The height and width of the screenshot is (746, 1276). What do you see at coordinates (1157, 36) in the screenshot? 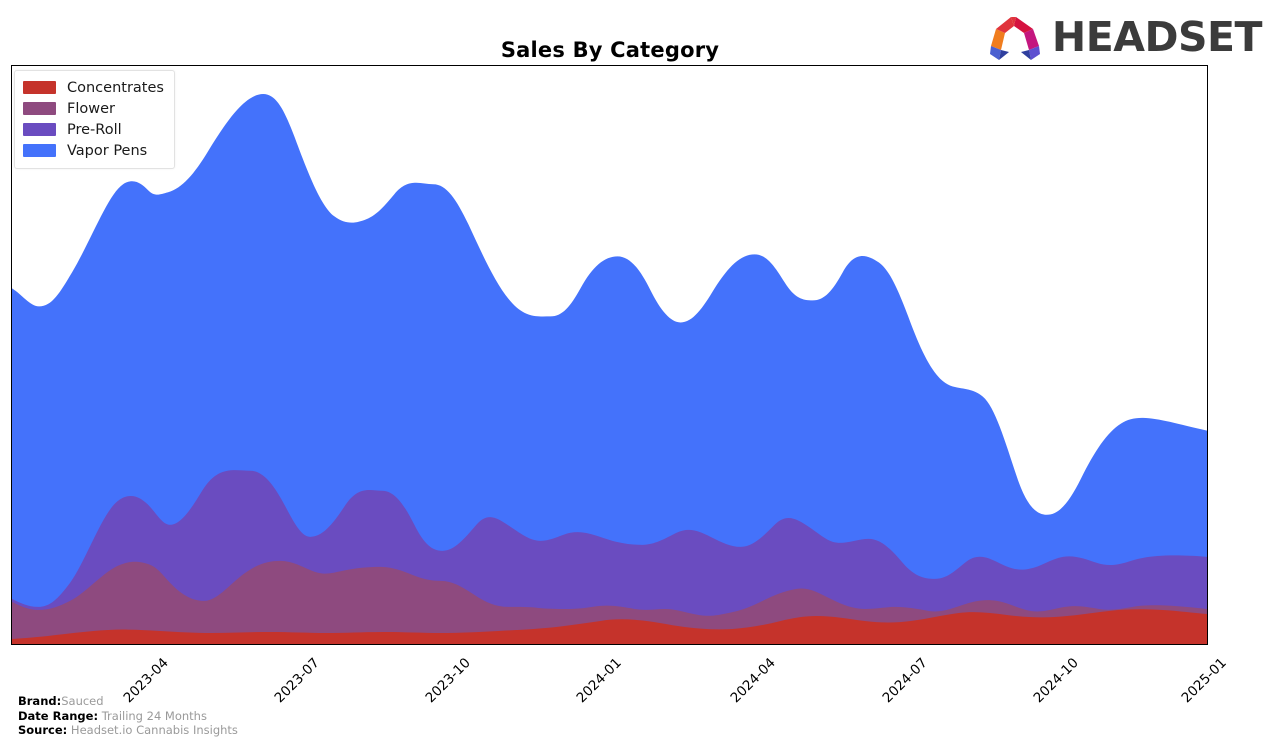
I see `logo-wordmark: HEADSET` at bounding box center [1157, 36].